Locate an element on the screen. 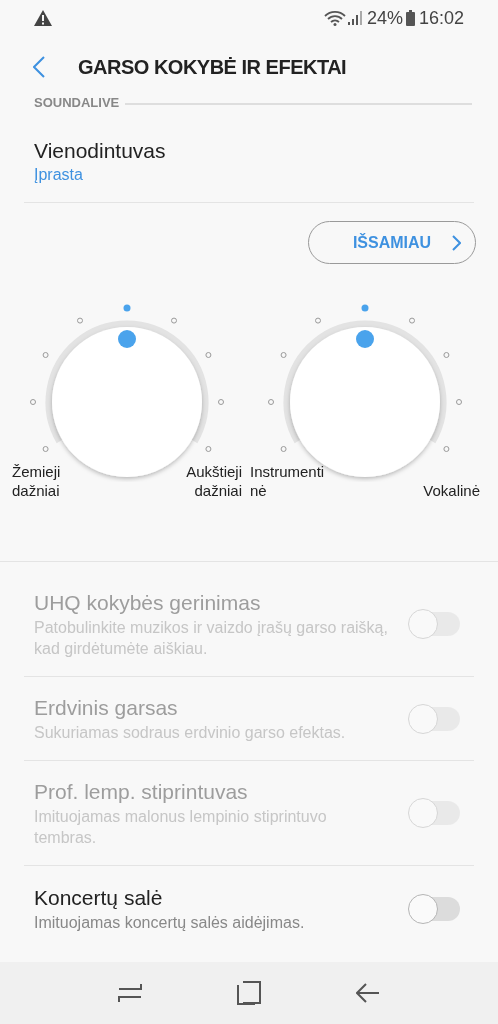 The image size is (498, 1024). setting-value: Įprasta is located at coordinates (59, 175).